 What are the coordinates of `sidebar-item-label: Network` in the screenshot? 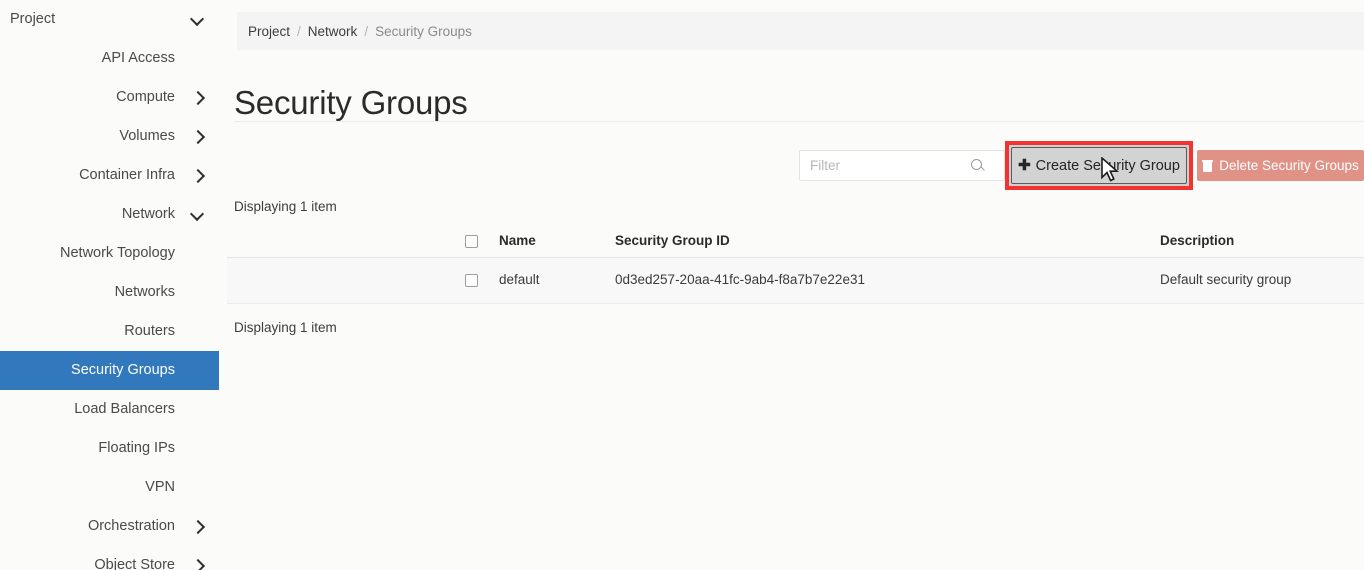 It's located at (148, 214).